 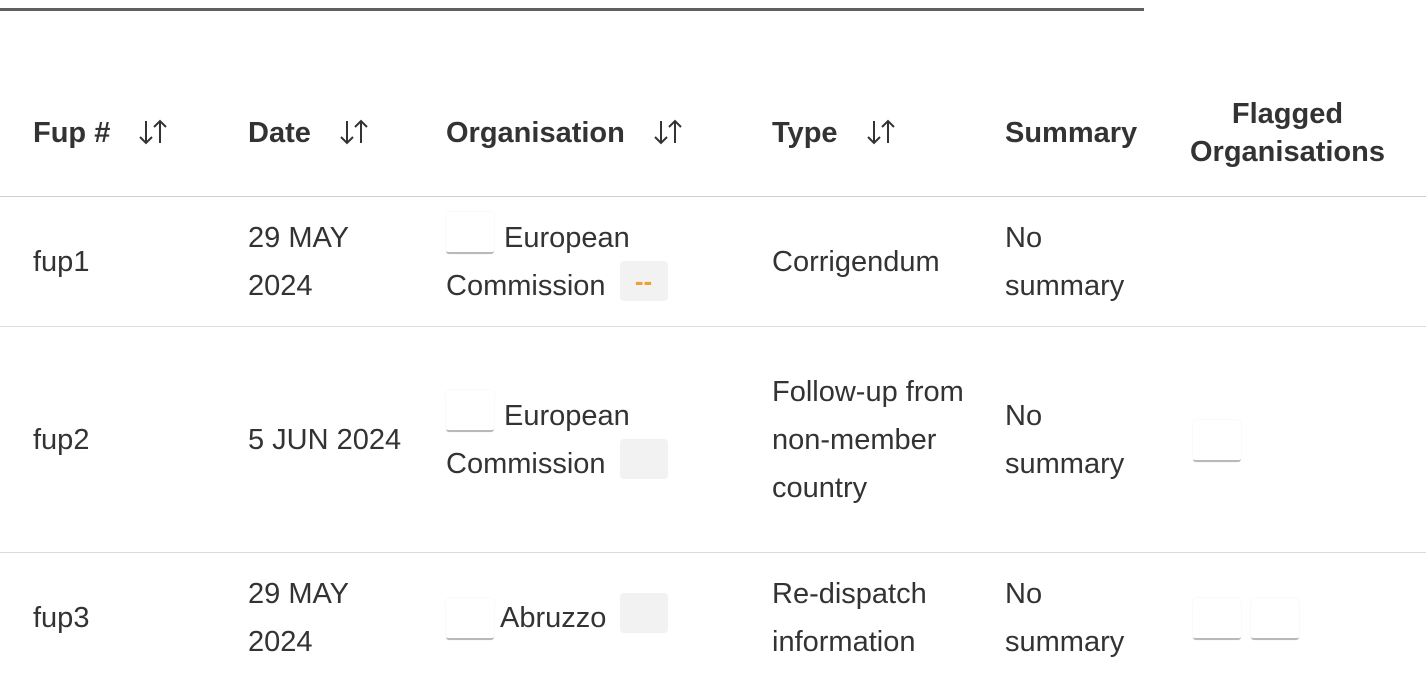 I want to click on column-header-organisation: Organisation, so click(x=575, y=133).